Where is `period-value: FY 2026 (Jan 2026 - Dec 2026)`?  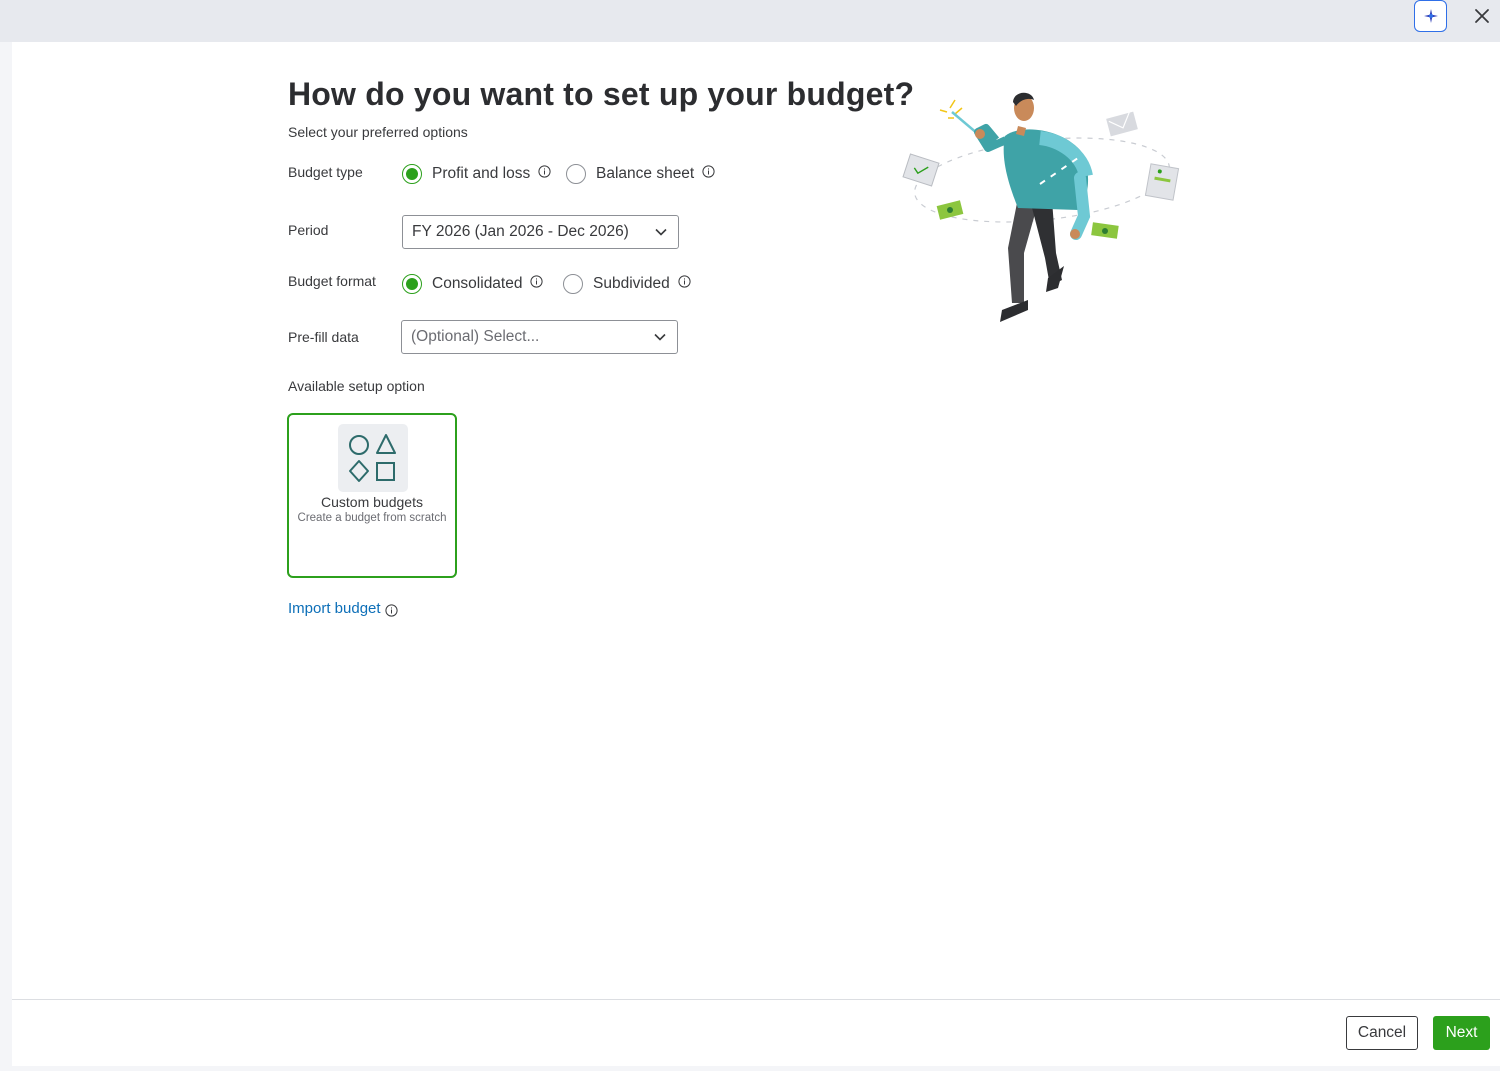 period-value: FY 2026 (Jan 2026 - Dec 2026) is located at coordinates (520, 231).